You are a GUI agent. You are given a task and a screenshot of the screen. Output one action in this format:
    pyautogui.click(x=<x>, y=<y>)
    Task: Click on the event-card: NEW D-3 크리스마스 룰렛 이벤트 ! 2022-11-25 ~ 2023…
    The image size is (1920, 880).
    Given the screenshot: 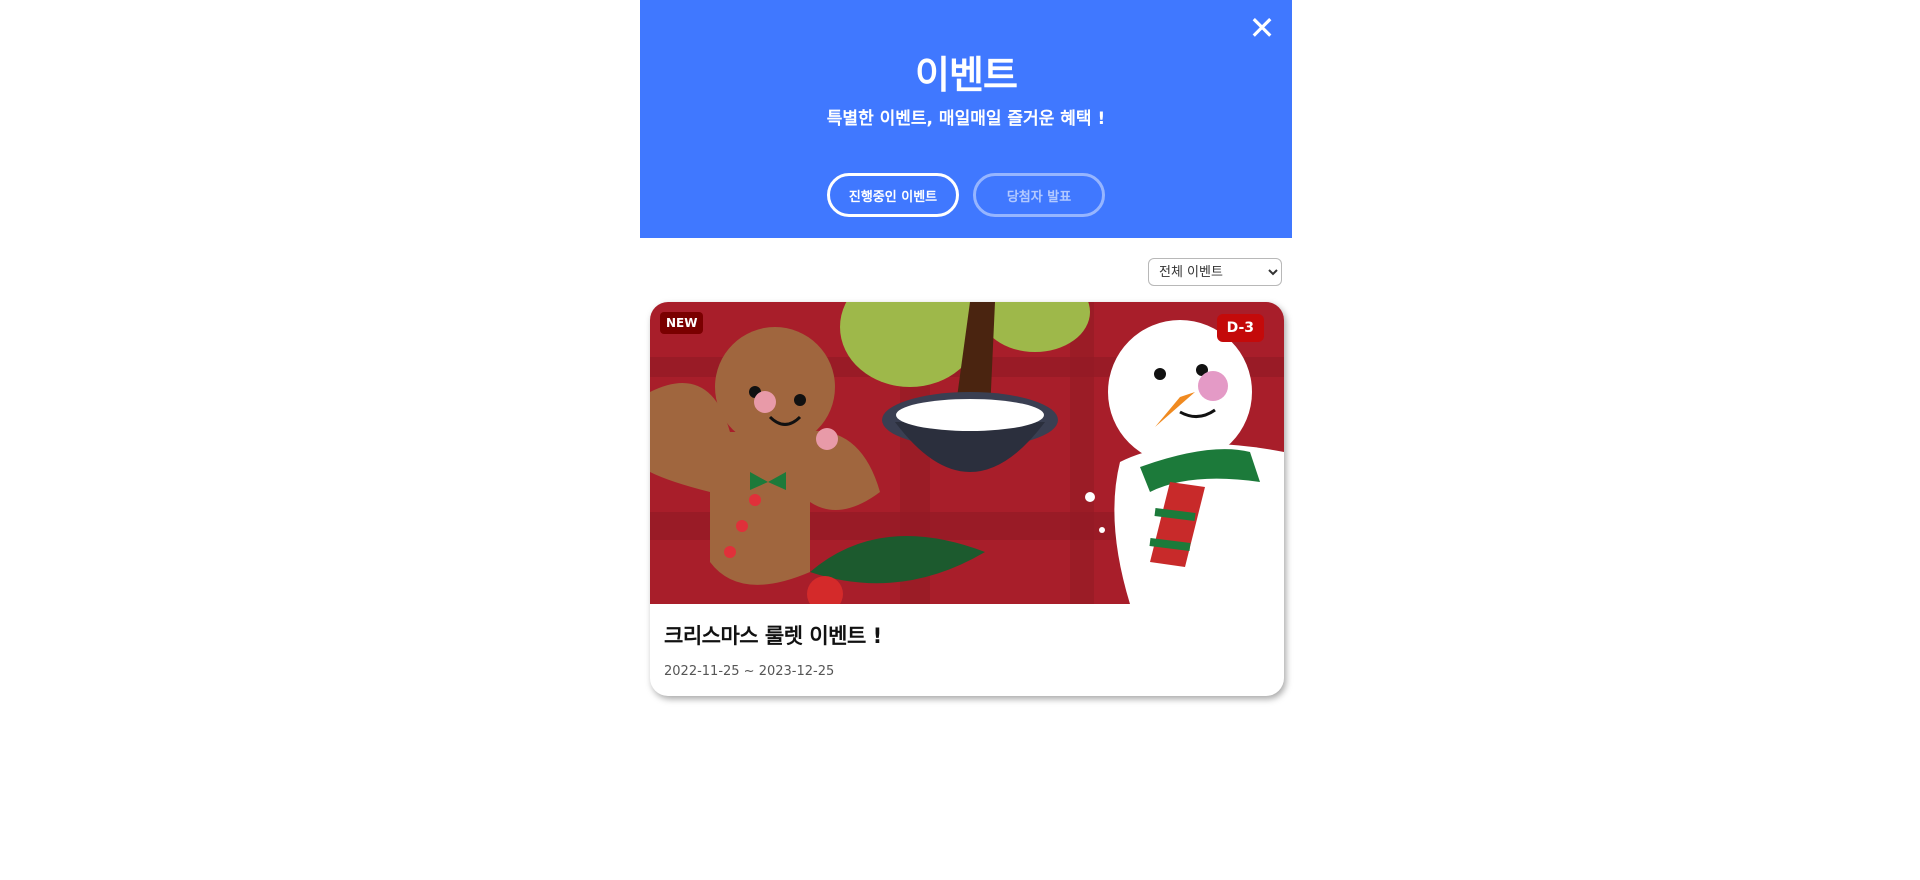 What is the action you would take?
    pyautogui.click(x=967, y=499)
    